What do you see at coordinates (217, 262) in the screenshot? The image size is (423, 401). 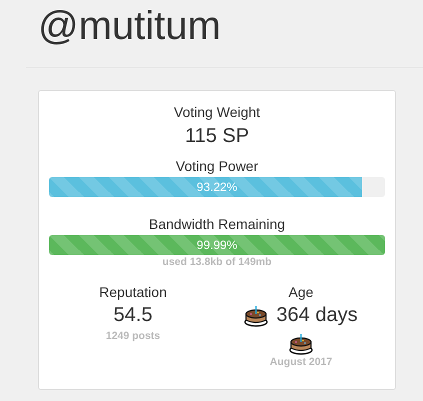 I see `usage-note: used 13.8kb of 149mb` at bounding box center [217, 262].